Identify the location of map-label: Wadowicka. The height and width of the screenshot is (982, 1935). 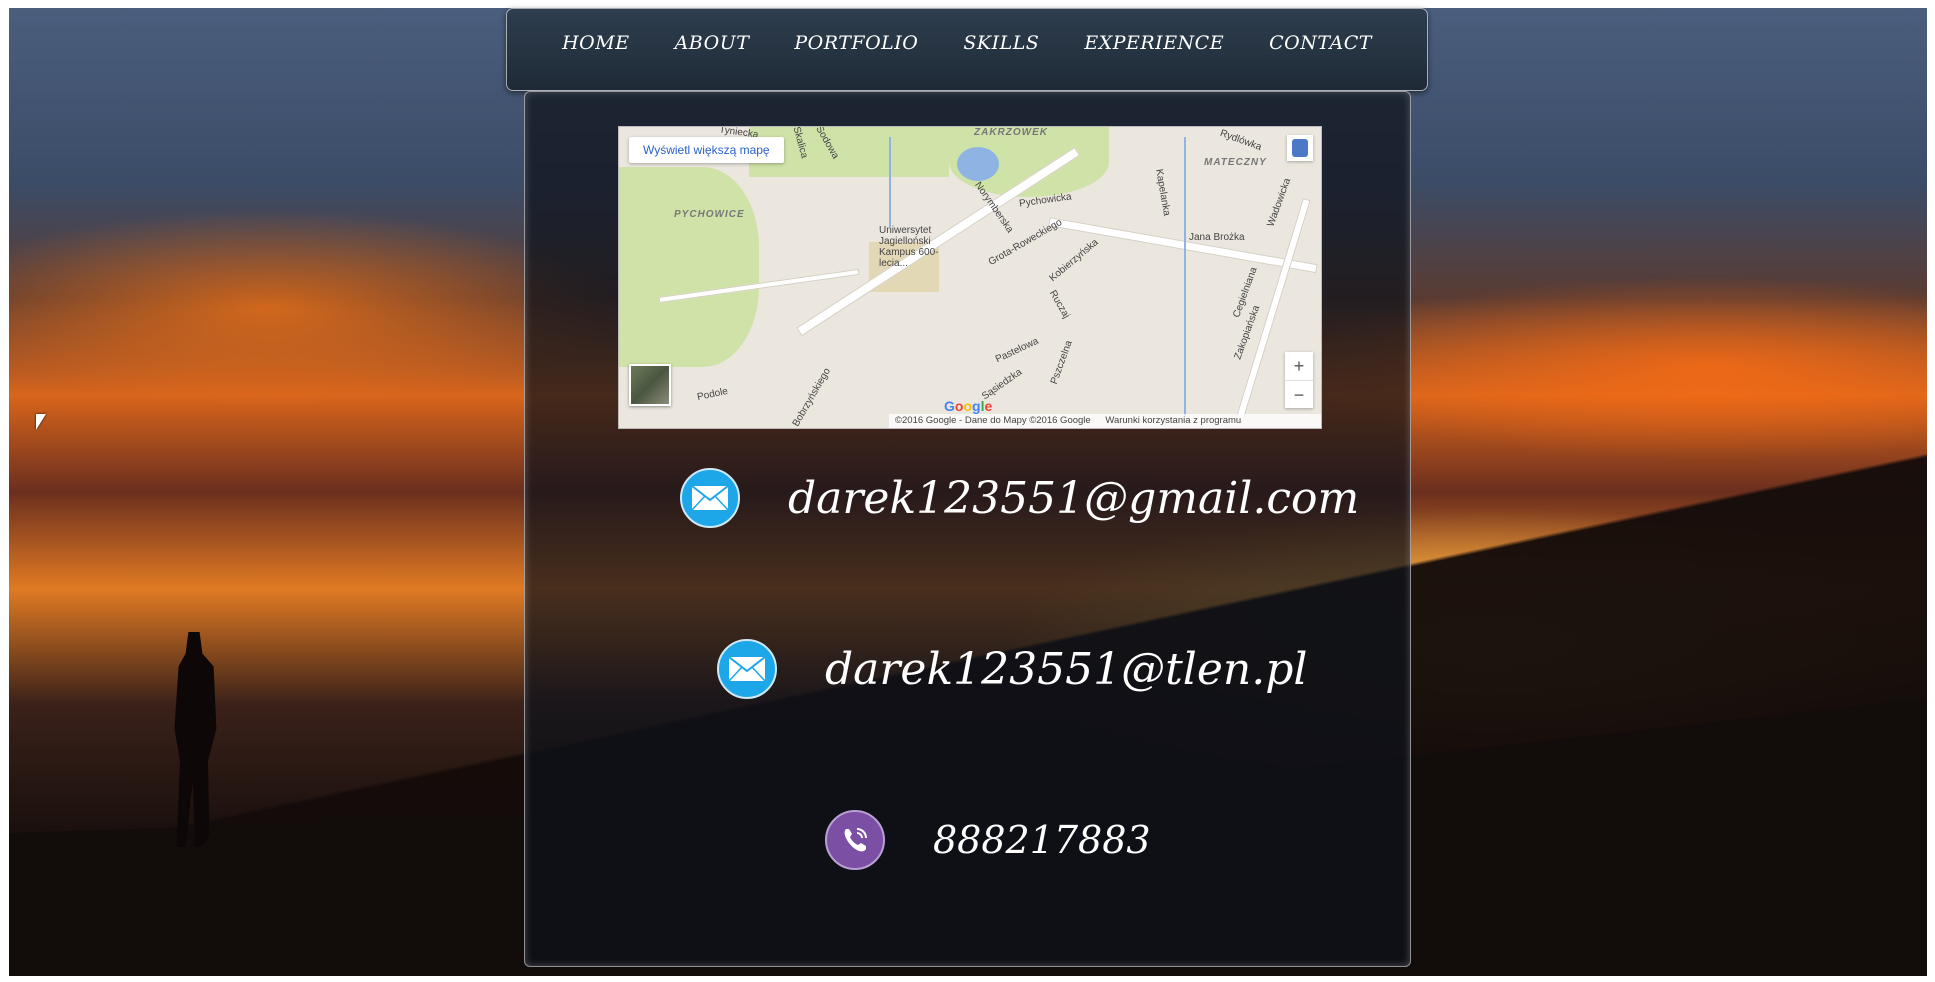
(1279, 202).